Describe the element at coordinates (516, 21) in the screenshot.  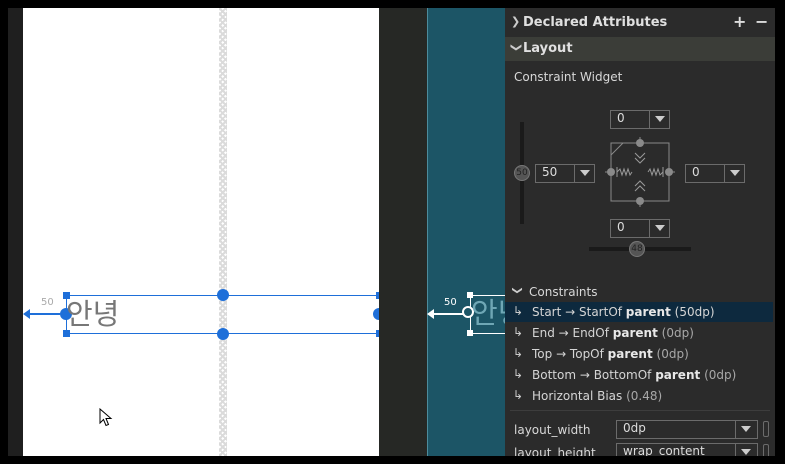
I see `chevron-right-icon: ❯` at that location.